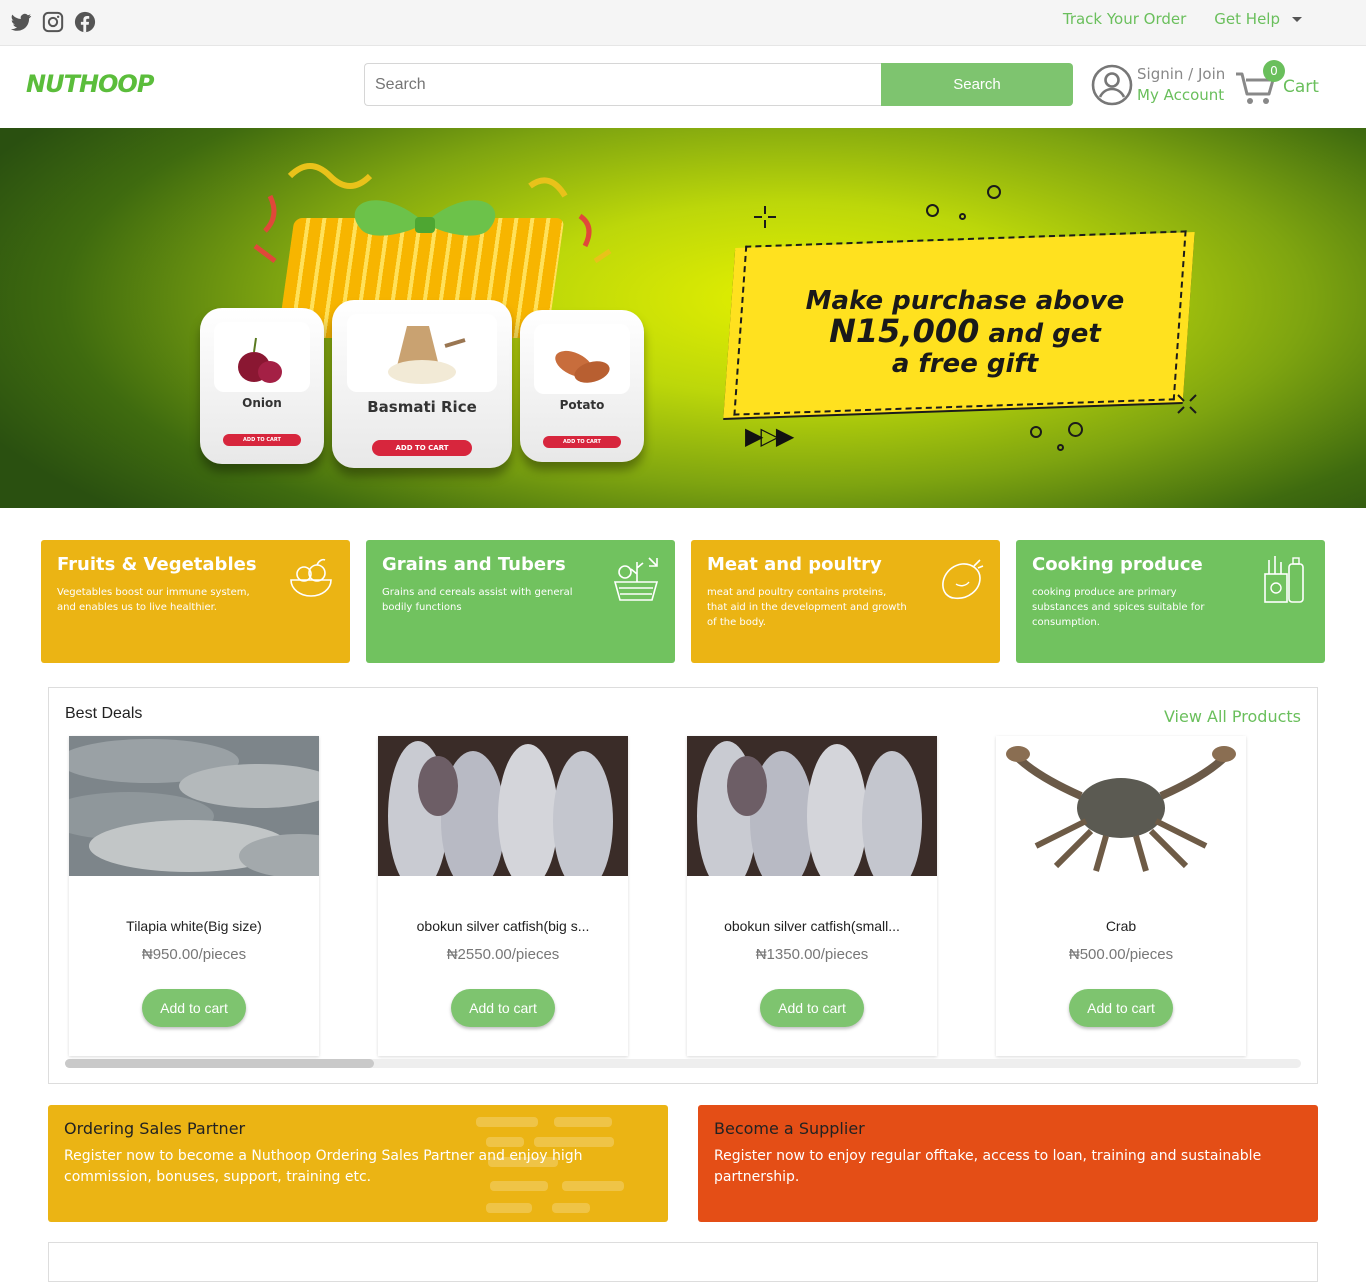  Describe the element at coordinates (311, 577) in the screenshot. I see `fruit-bowl-icon` at that location.